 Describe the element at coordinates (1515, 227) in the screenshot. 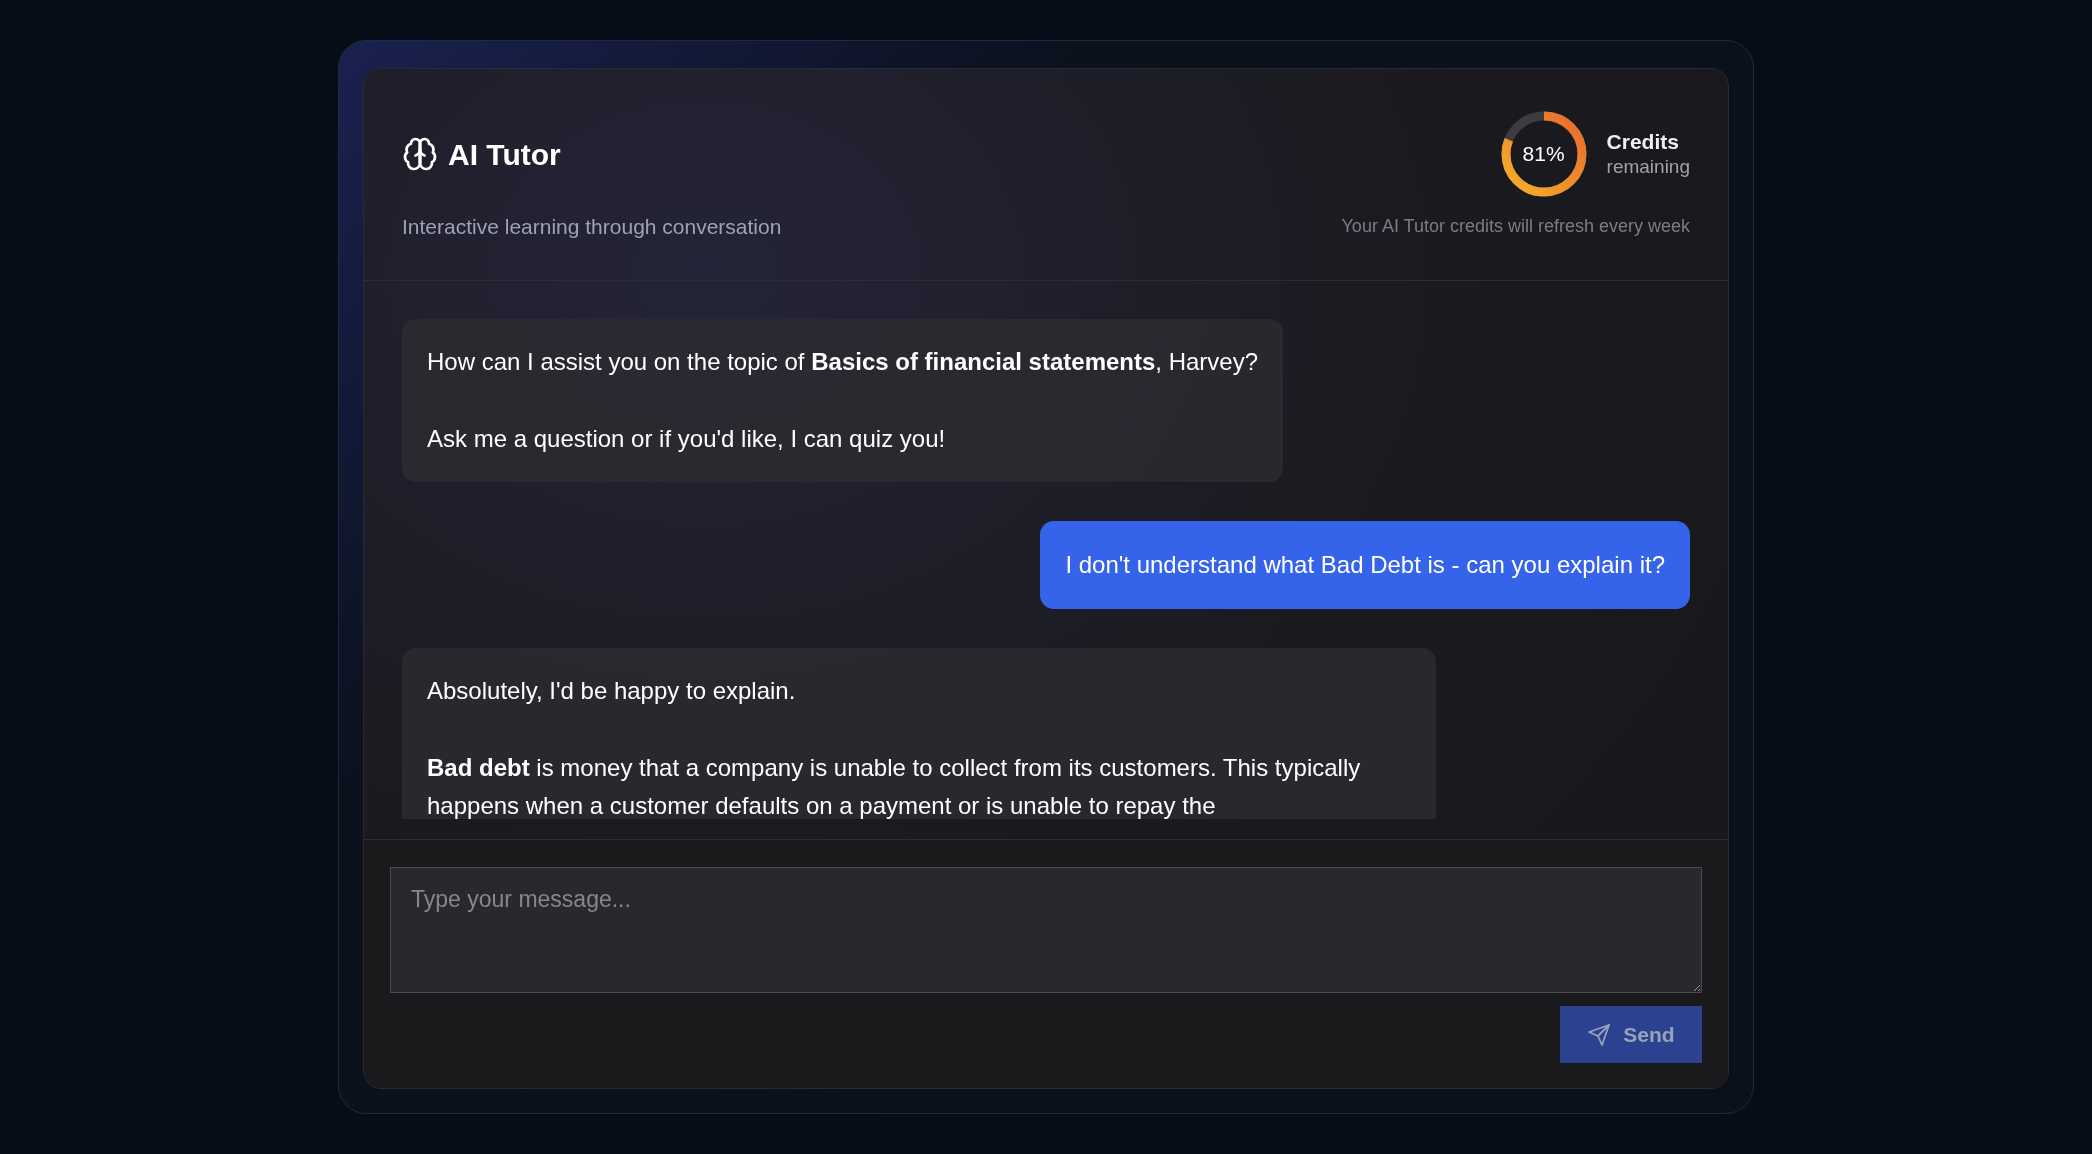

I see `credits-note: Your AI Tutor credits will refresh every week` at that location.